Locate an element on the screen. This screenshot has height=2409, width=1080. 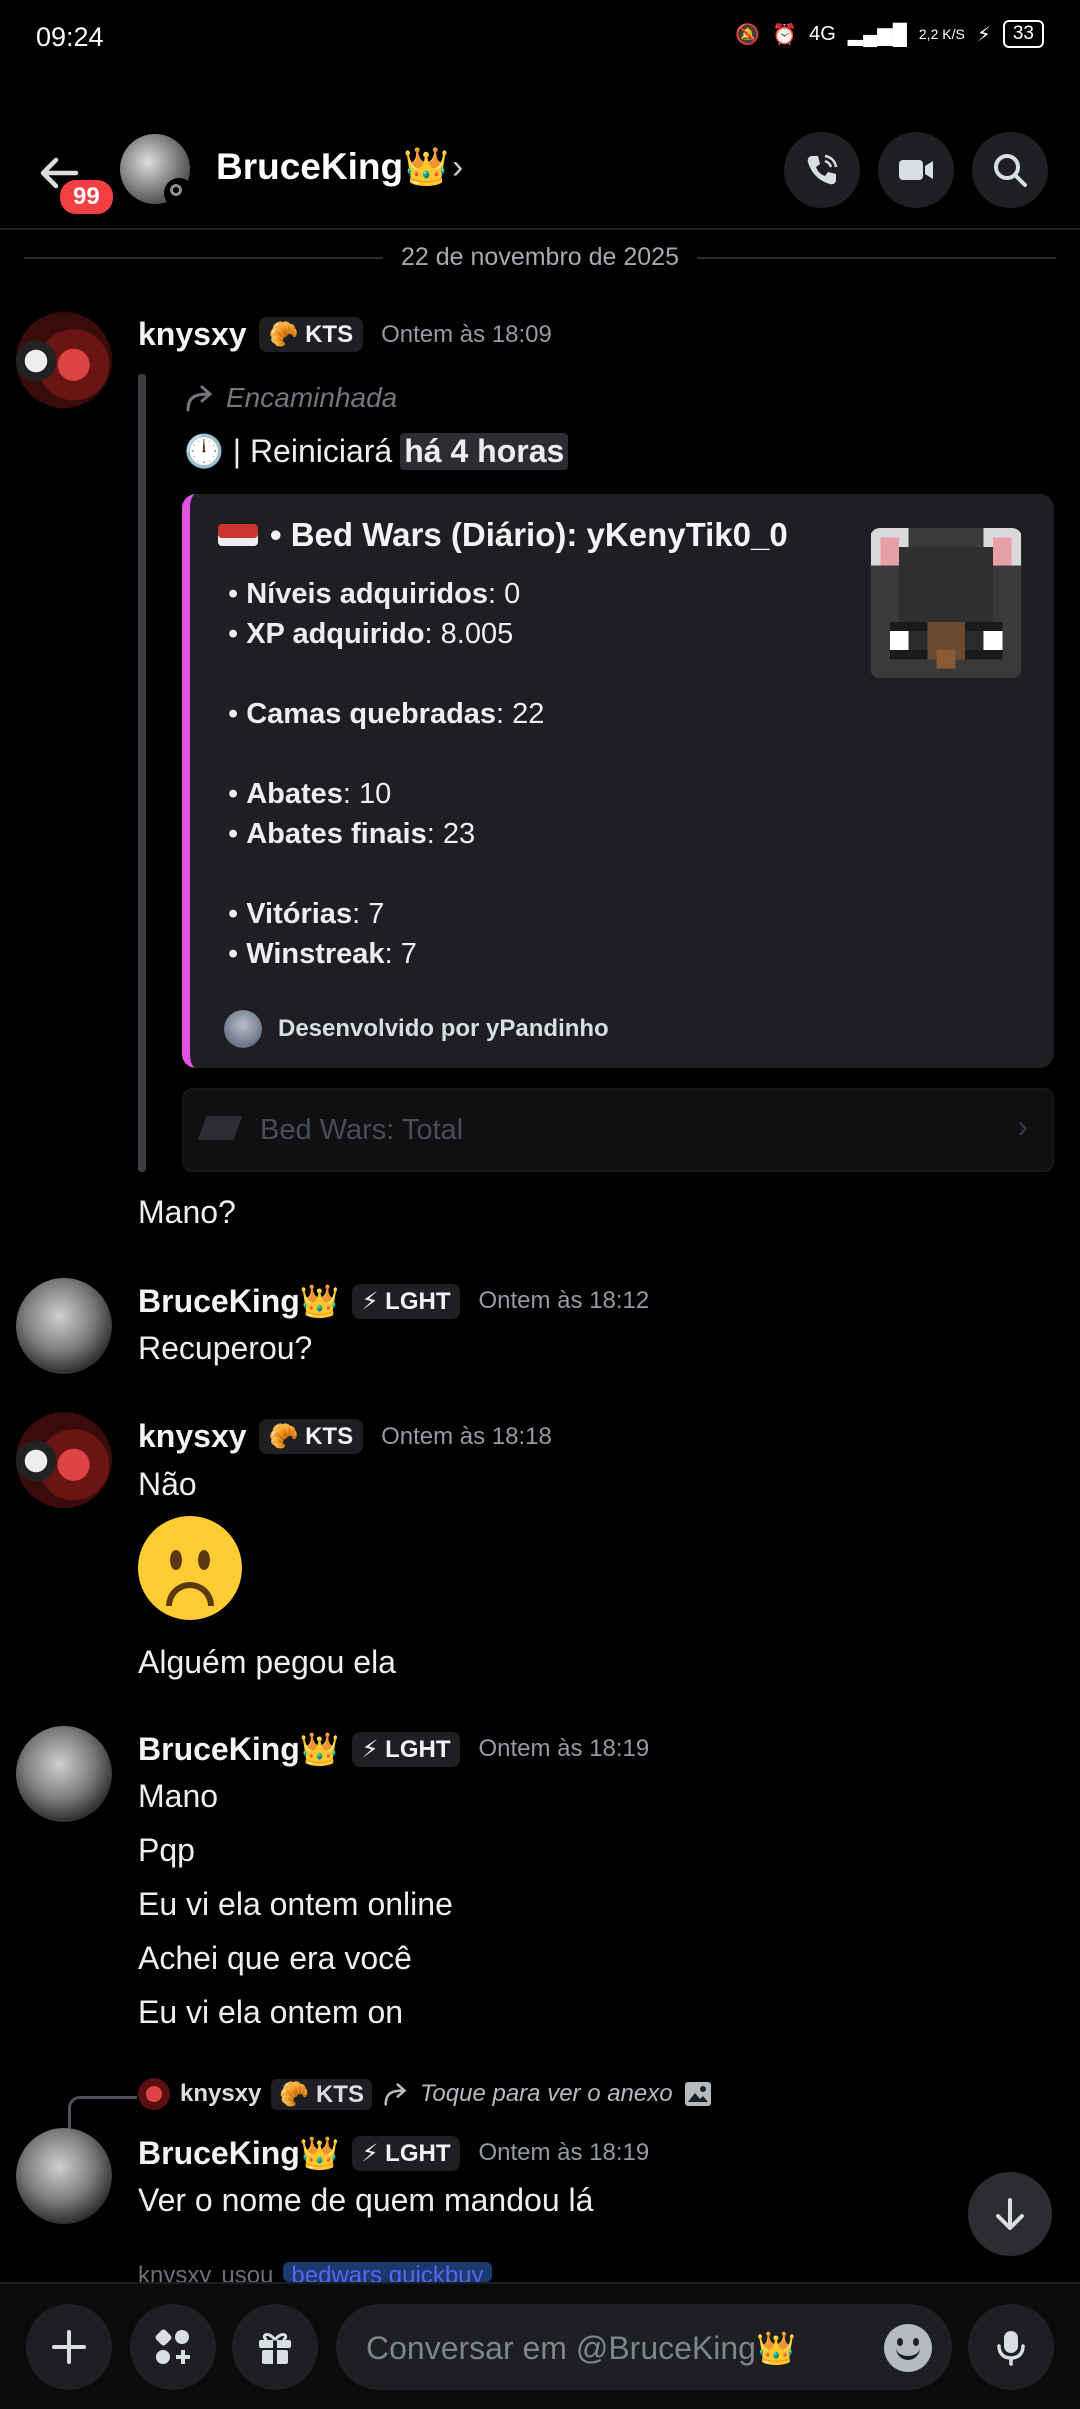
message-header: knysxy 🥐 KTS Ontem às 18:09 is located at coordinates (345, 334).